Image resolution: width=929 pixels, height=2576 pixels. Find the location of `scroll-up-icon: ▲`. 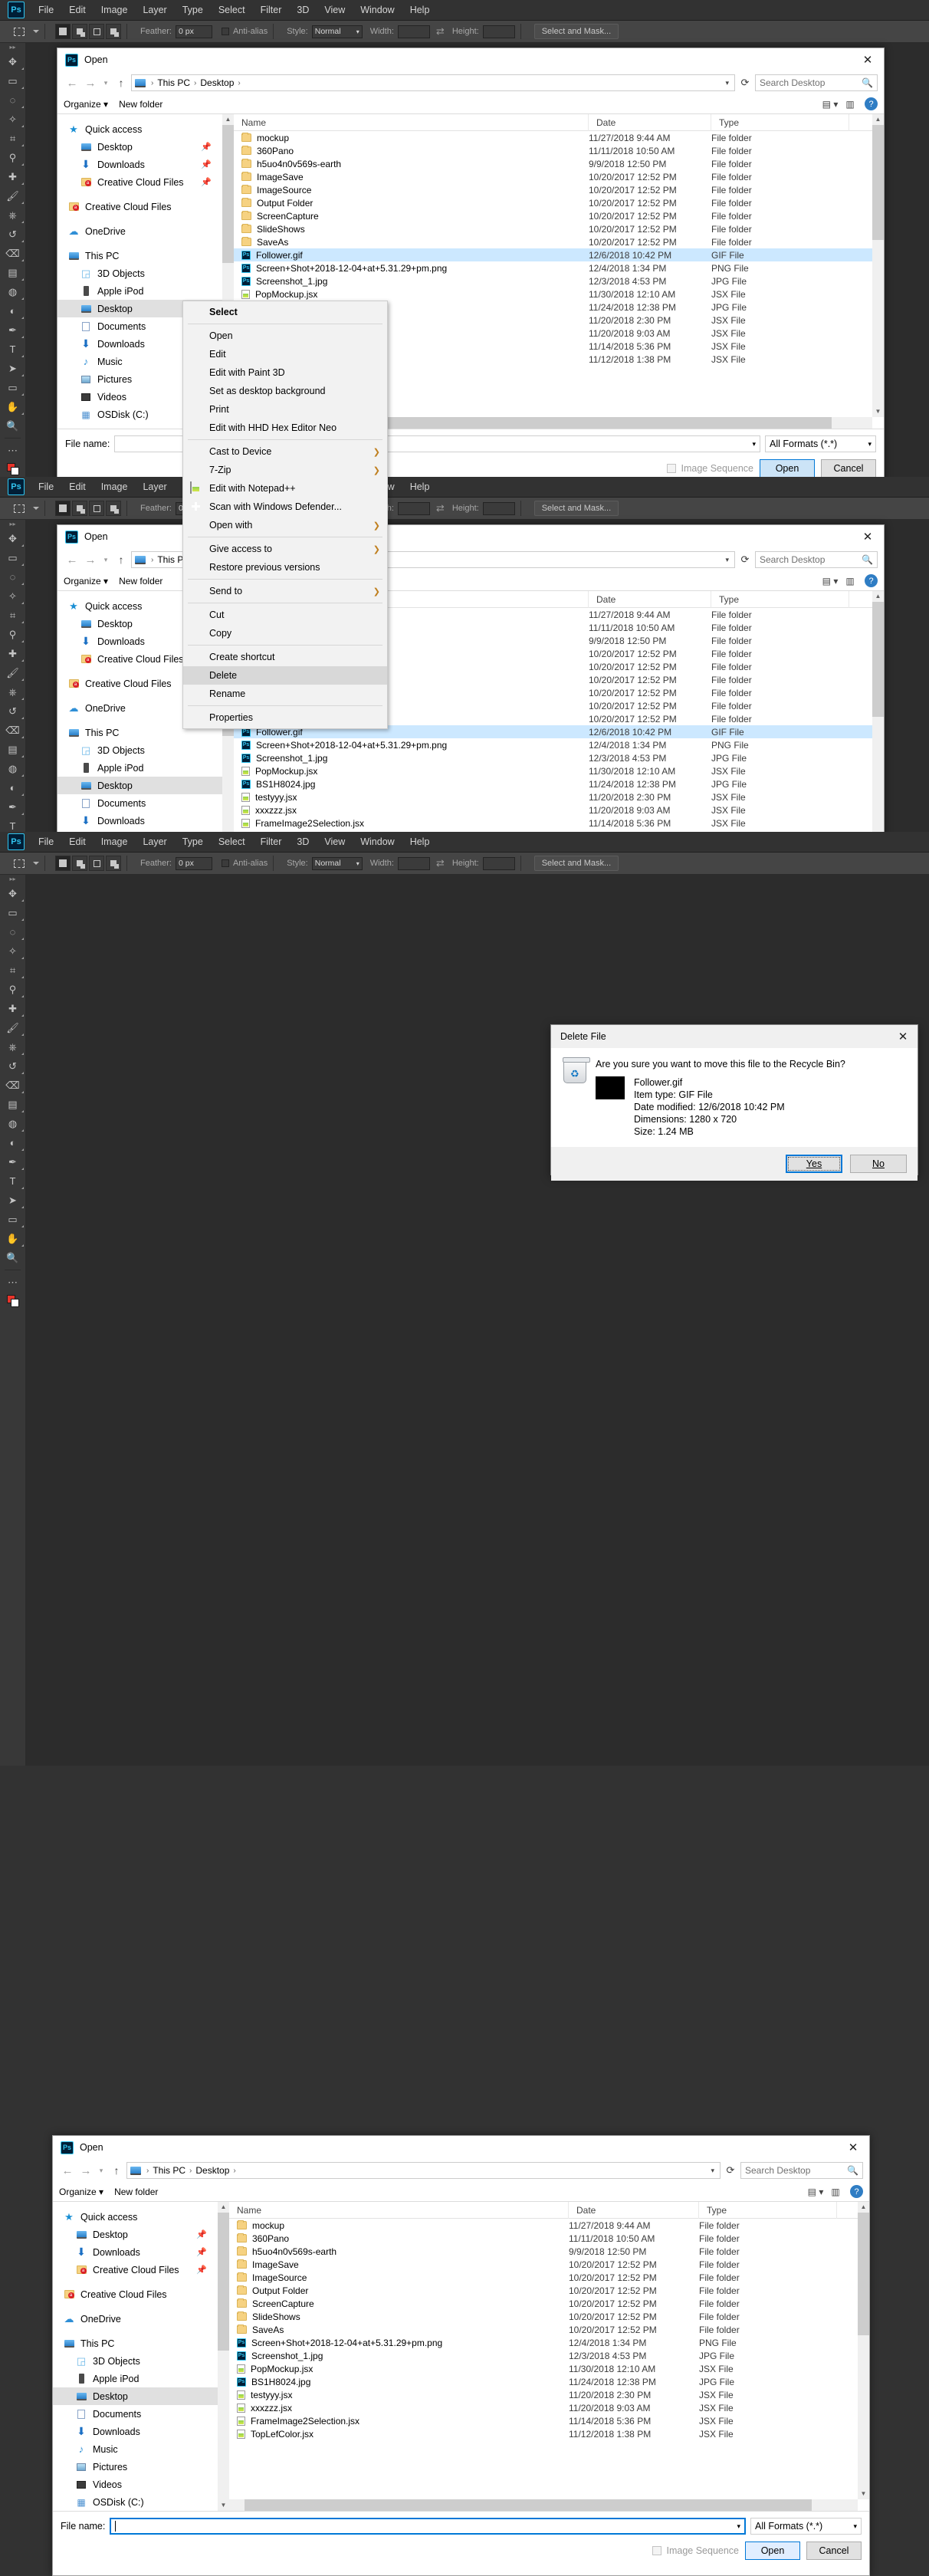

scroll-up-icon: ▲ is located at coordinates (878, 120).